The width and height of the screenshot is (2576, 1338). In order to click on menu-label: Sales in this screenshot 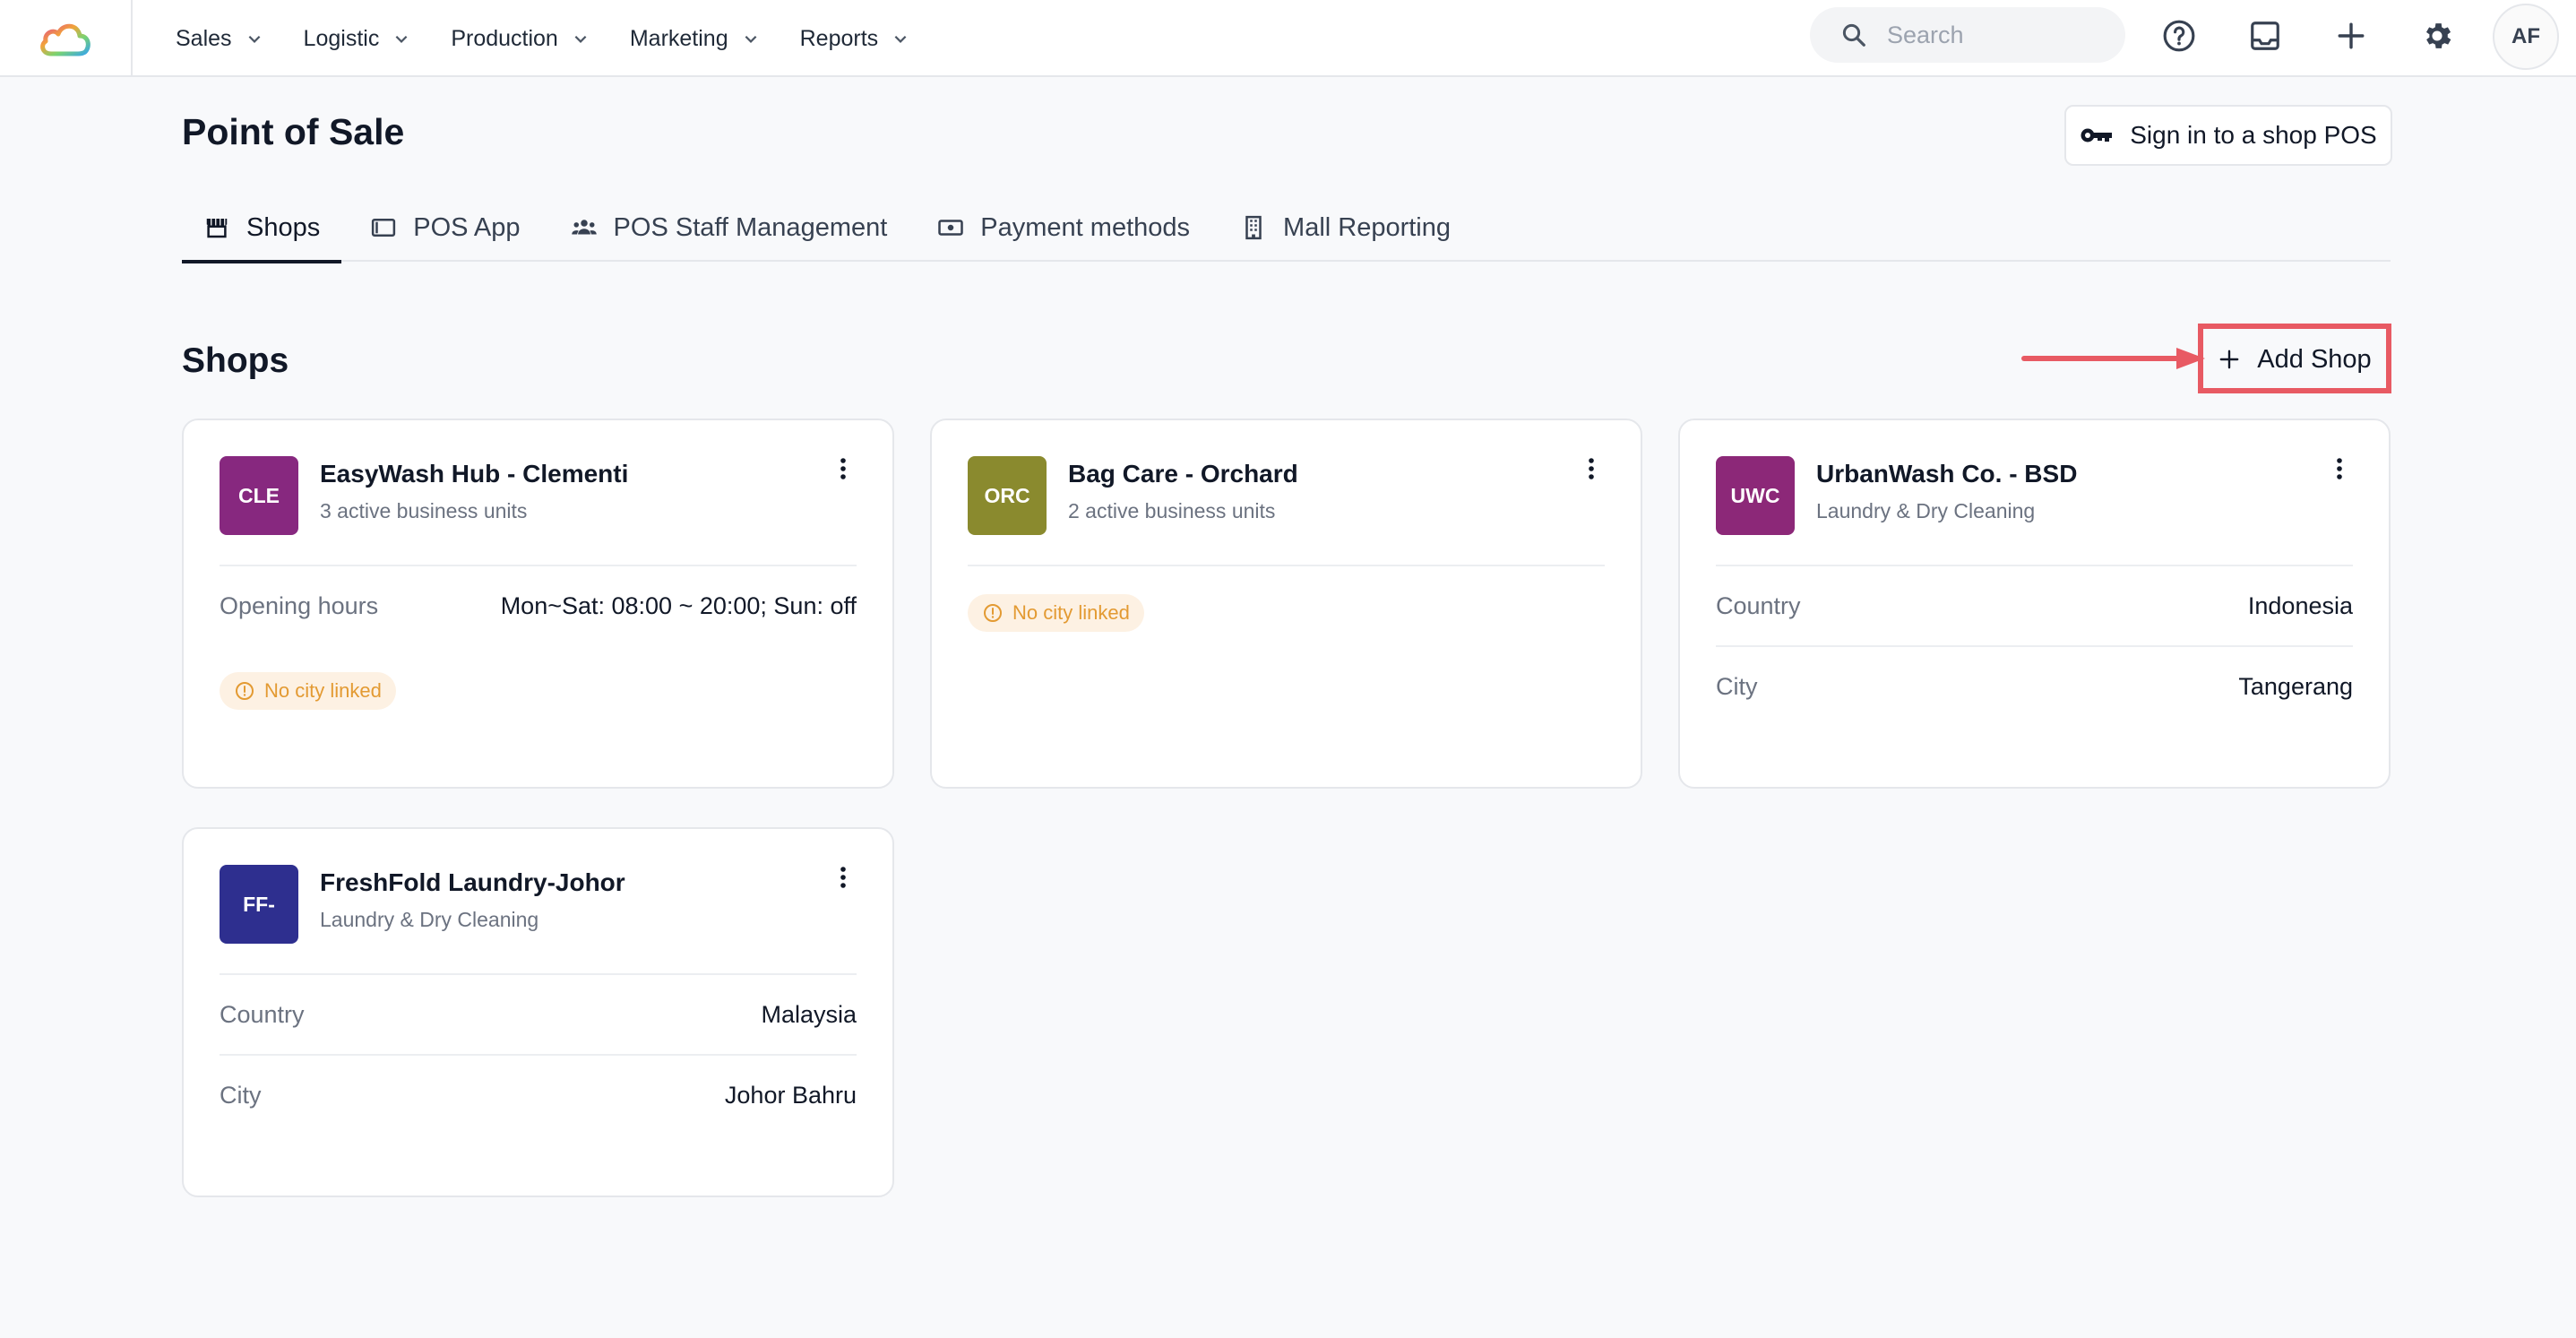, I will do `click(204, 38)`.